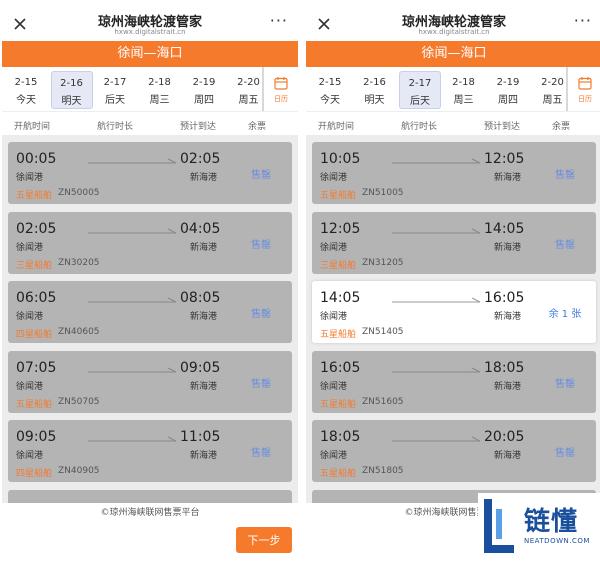  What do you see at coordinates (150, 173) in the screenshot?
I see `trip-card: 00:05 徐闻港 02:05 新海港 五星船舶 ZN50005 售罄` at bounding box center [150, 173].